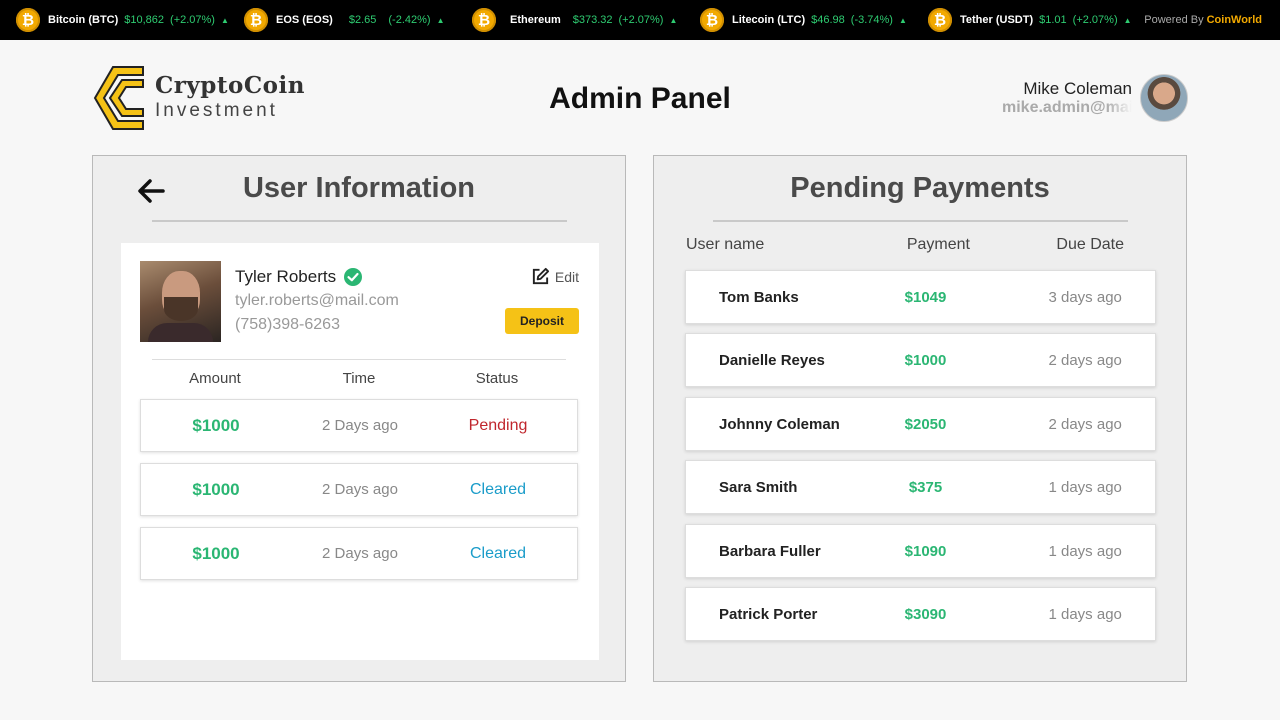  Describe the element at coordinates (83, 20) in the screenshot. I see `ticker-coin-name: Bitcoin (BTC)` at that location.